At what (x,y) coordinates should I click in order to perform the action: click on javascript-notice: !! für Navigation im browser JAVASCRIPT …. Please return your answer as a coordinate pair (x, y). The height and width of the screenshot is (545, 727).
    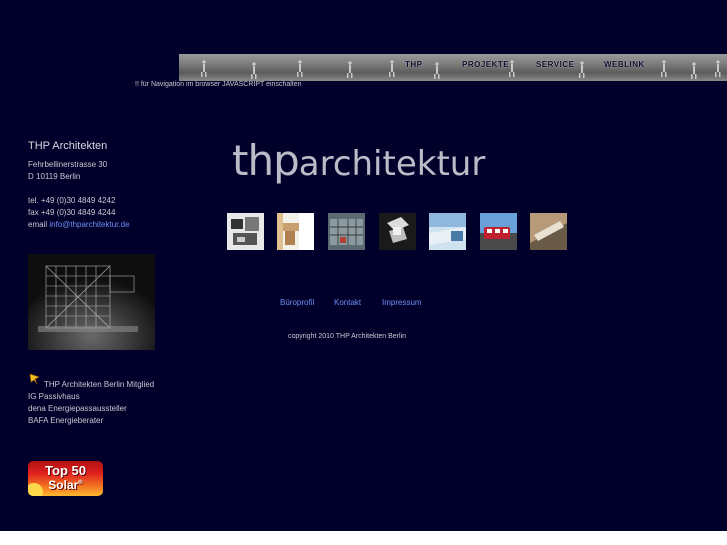
    Looking at the image, I should click on (218, 84).